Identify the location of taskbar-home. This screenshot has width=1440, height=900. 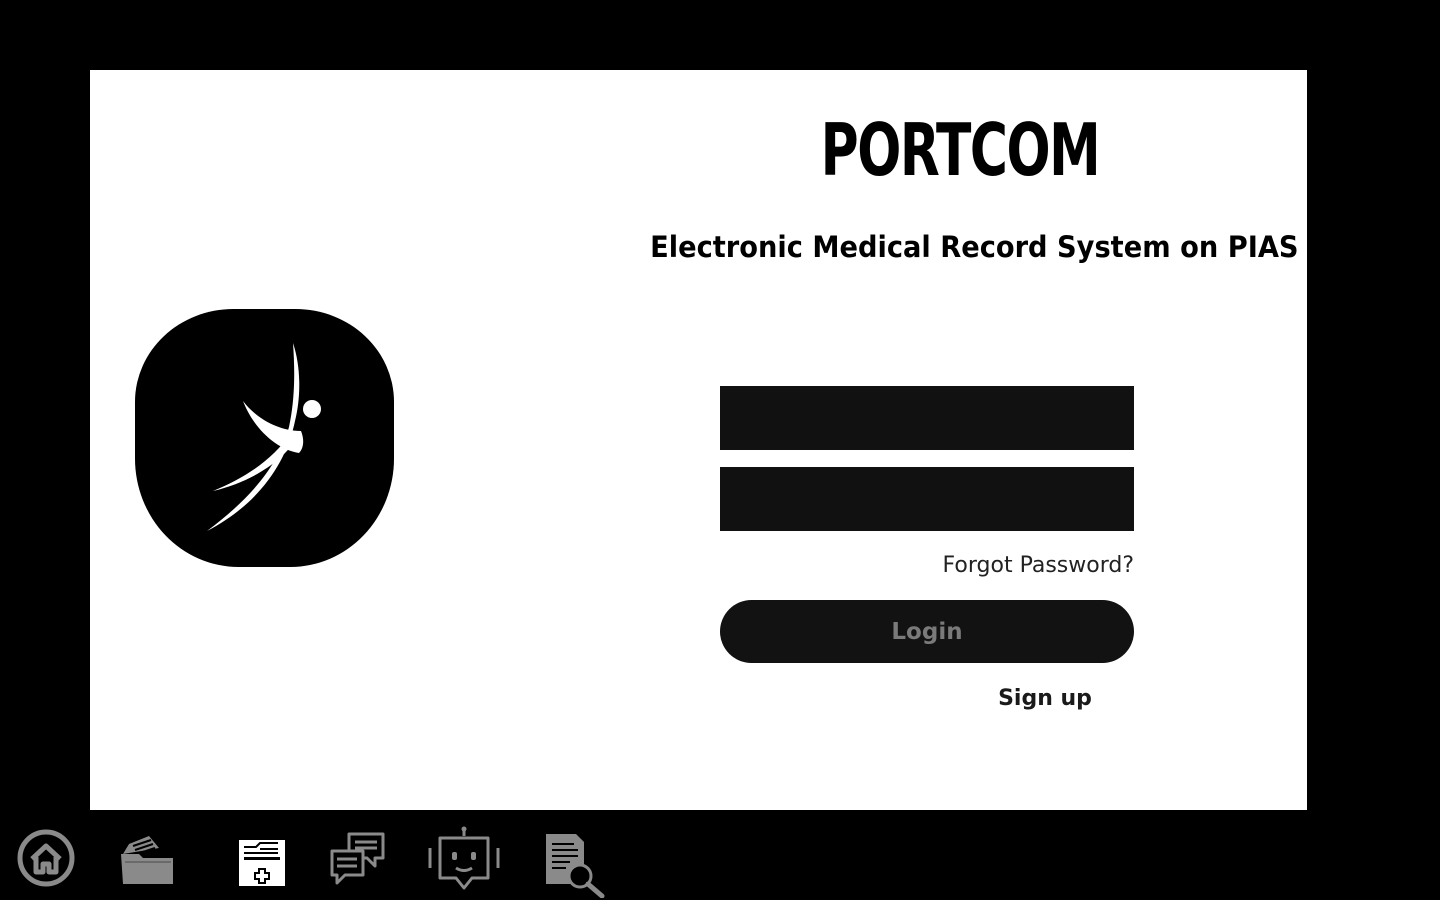
(46, 858).